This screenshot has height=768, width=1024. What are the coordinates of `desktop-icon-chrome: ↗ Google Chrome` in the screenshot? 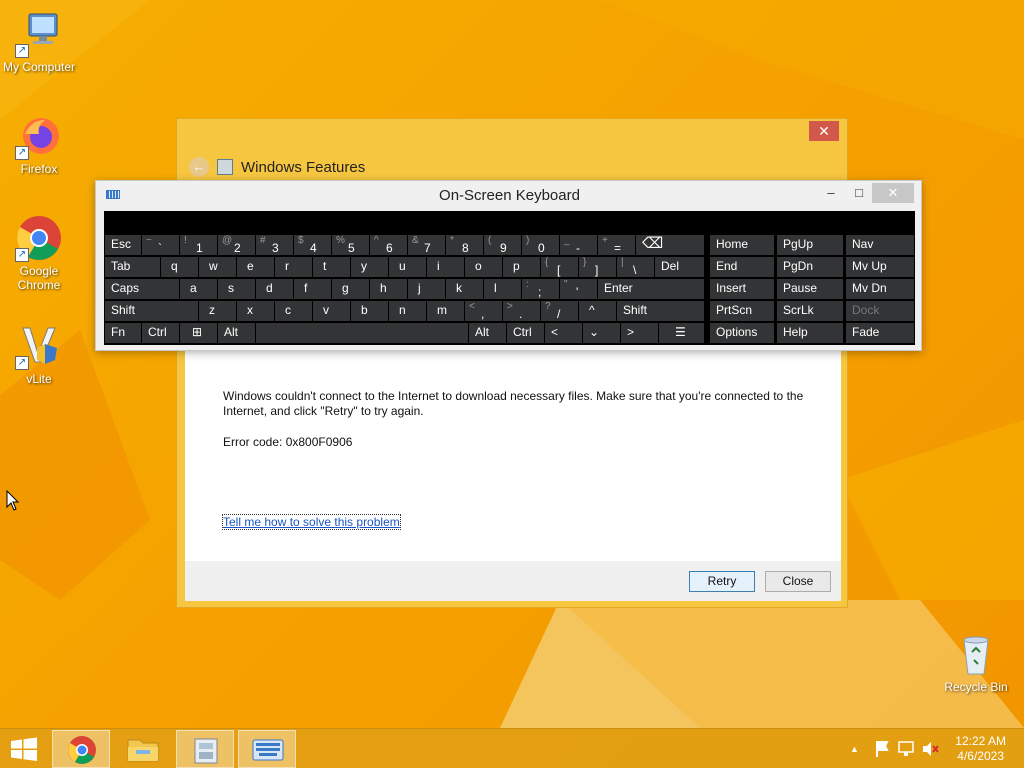 It's located at (39, 253).